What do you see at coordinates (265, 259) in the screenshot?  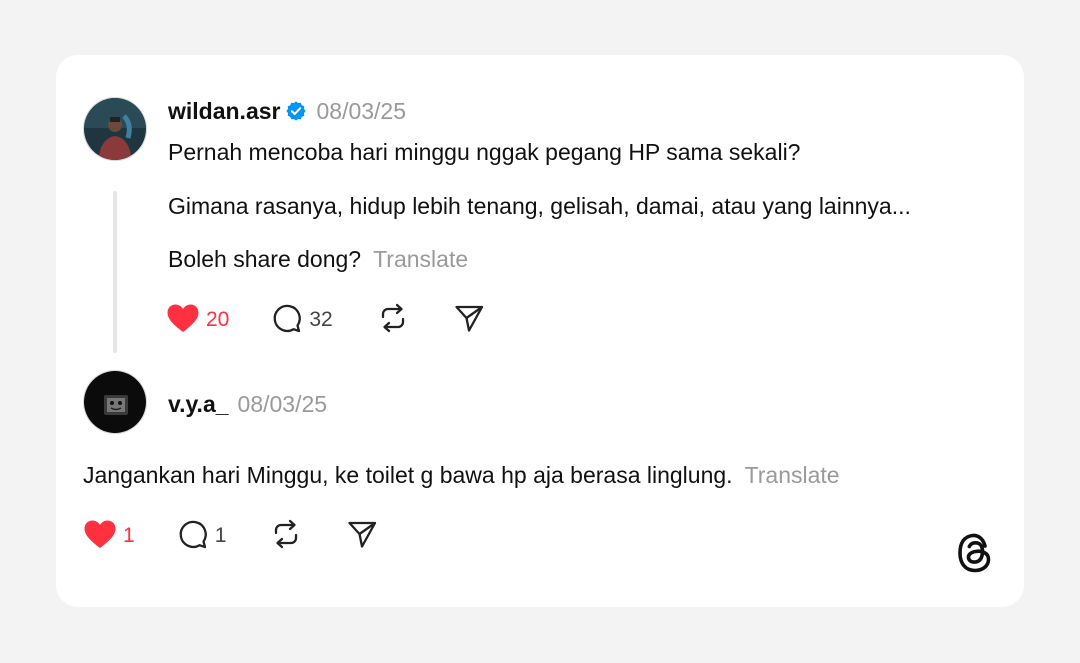 I see `post-text-line-3-content: Boleh share dong?` at bounding box center [265, 259].